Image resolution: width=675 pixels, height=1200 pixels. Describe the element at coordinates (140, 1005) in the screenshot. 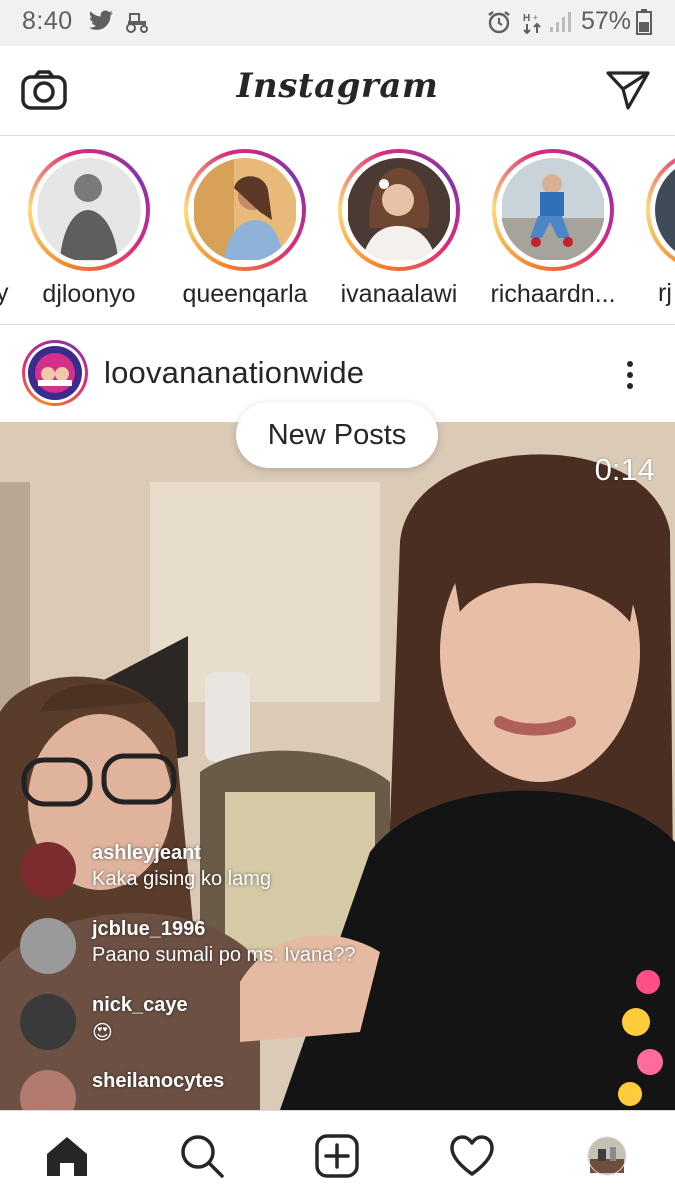

I see `comment-username: nick_caye` at that location.